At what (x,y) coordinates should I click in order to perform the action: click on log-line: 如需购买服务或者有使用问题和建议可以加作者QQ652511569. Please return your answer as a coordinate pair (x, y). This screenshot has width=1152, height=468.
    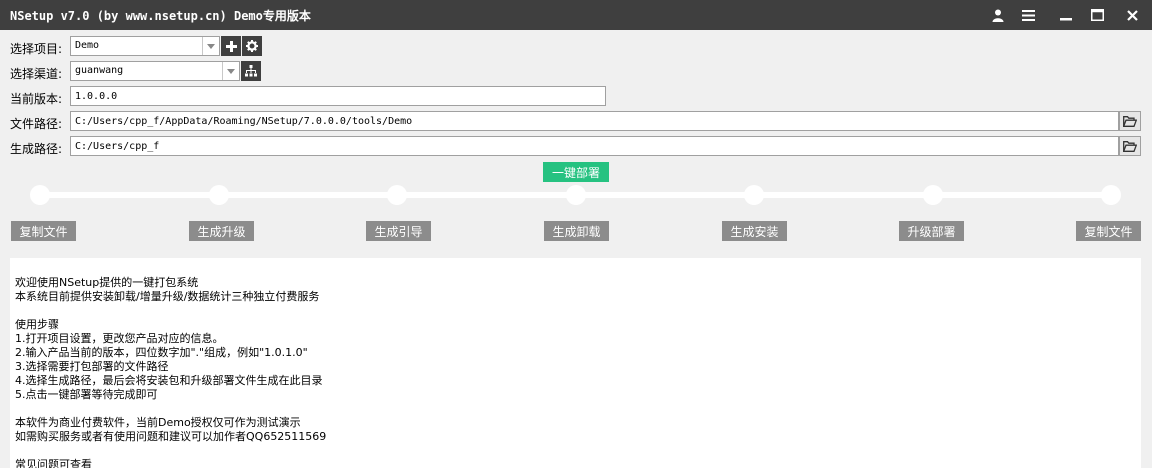
    Looking at the image, I should click on (171, 436).